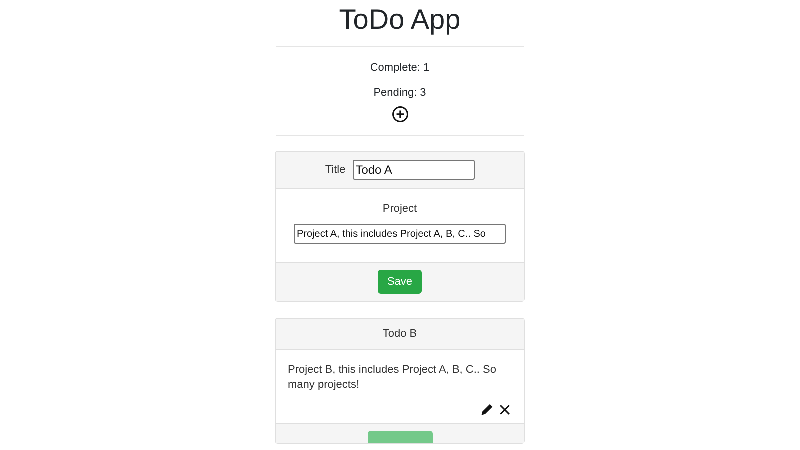  Describe the element at coordinates (400, 93) in the screenshot. I see `stat-text: Pending: 3` at that location.